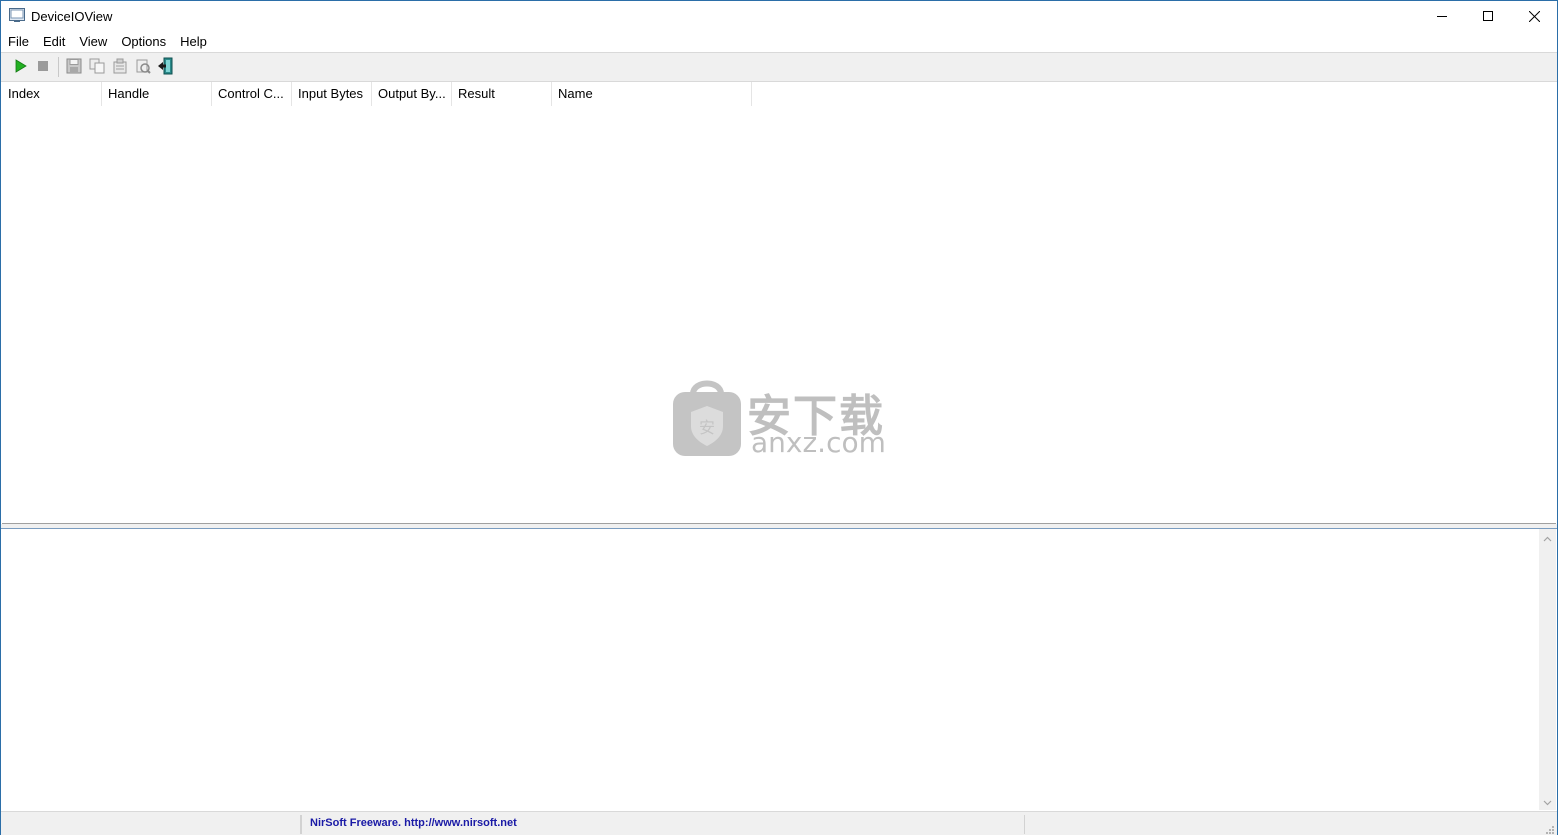 The image size is (1558, 838). I want to click on copy-icon, so click(97, 67).